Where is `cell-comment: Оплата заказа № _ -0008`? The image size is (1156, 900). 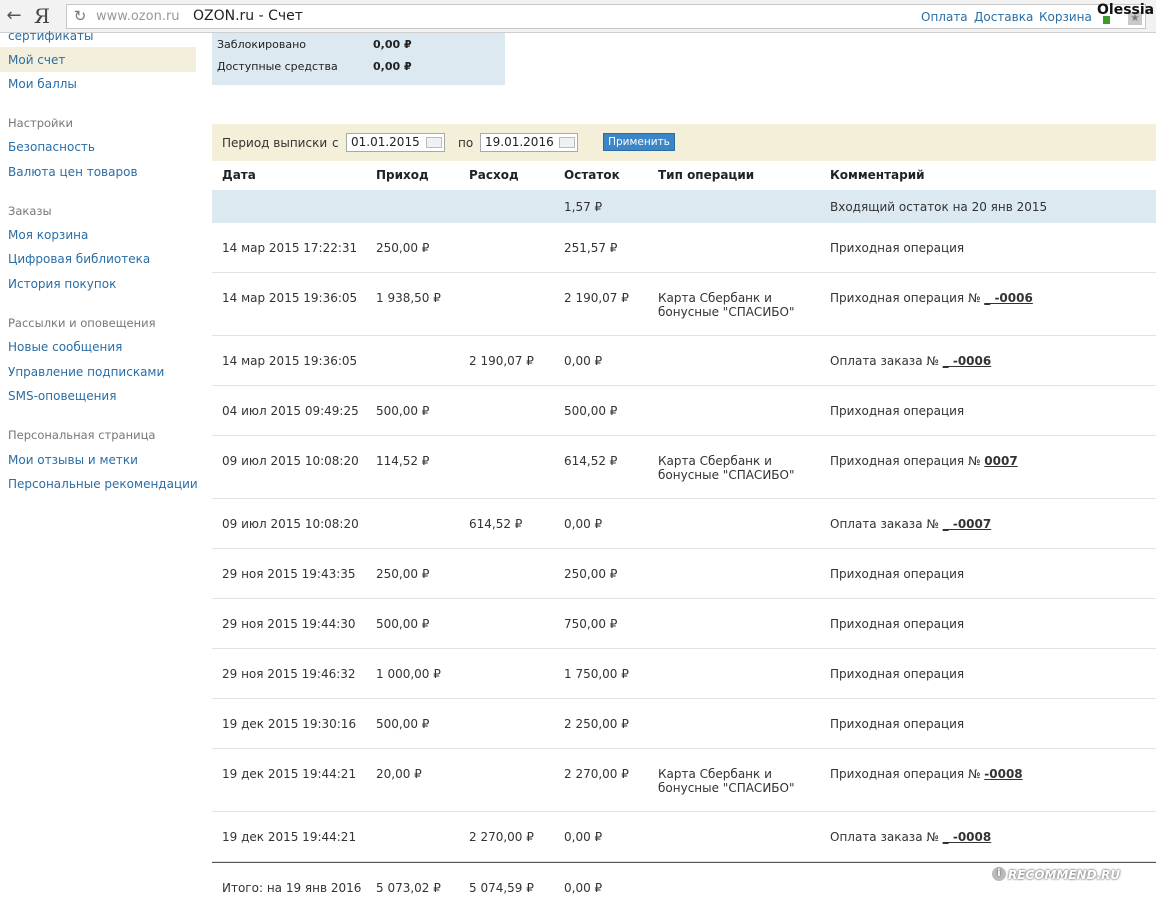
cell-comment: Оплата заказа № _ -0008 is located at coordinates (910, 837).